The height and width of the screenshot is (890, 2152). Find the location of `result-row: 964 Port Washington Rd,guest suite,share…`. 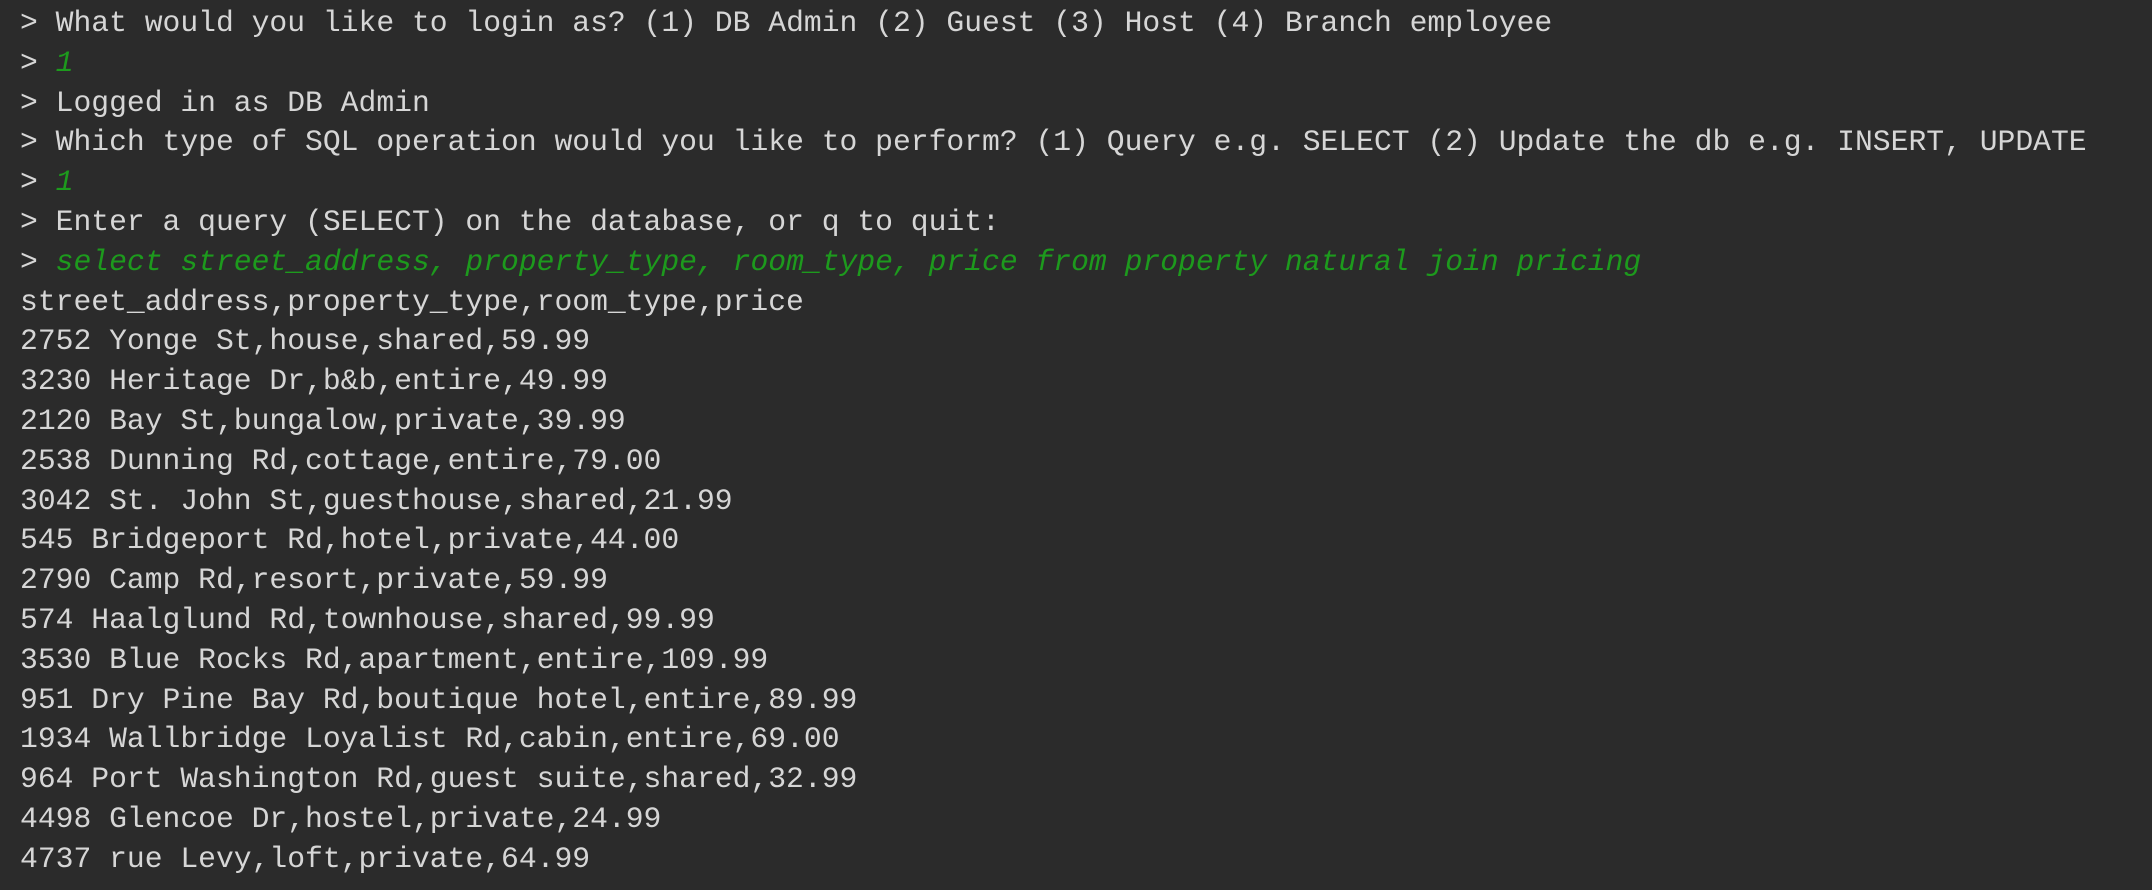

result-row: 964 Port Washington Rd,guest suite,share… is located at coordinates (439, 779).